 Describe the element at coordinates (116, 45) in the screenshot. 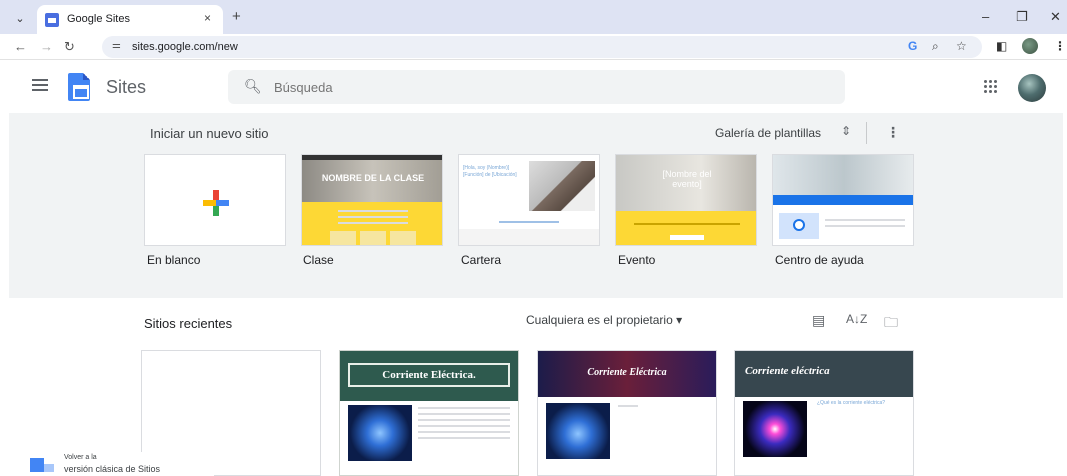

I see `site-info-icon: ⚌` at that location.